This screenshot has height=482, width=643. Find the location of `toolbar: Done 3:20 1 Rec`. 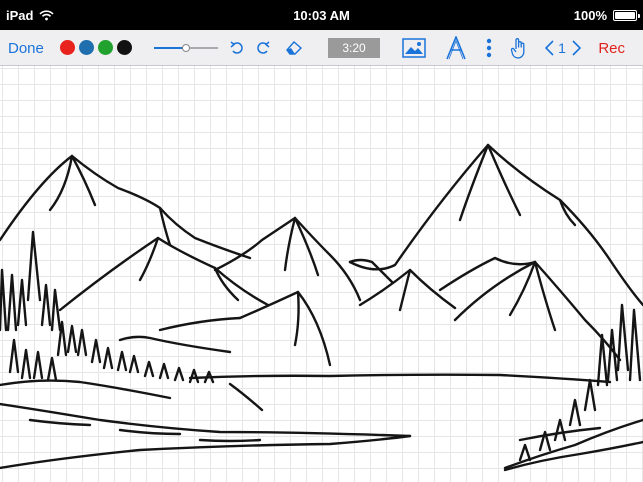

toolbar: Done 3:20 1 Rec is located at coordinates (321, 48).